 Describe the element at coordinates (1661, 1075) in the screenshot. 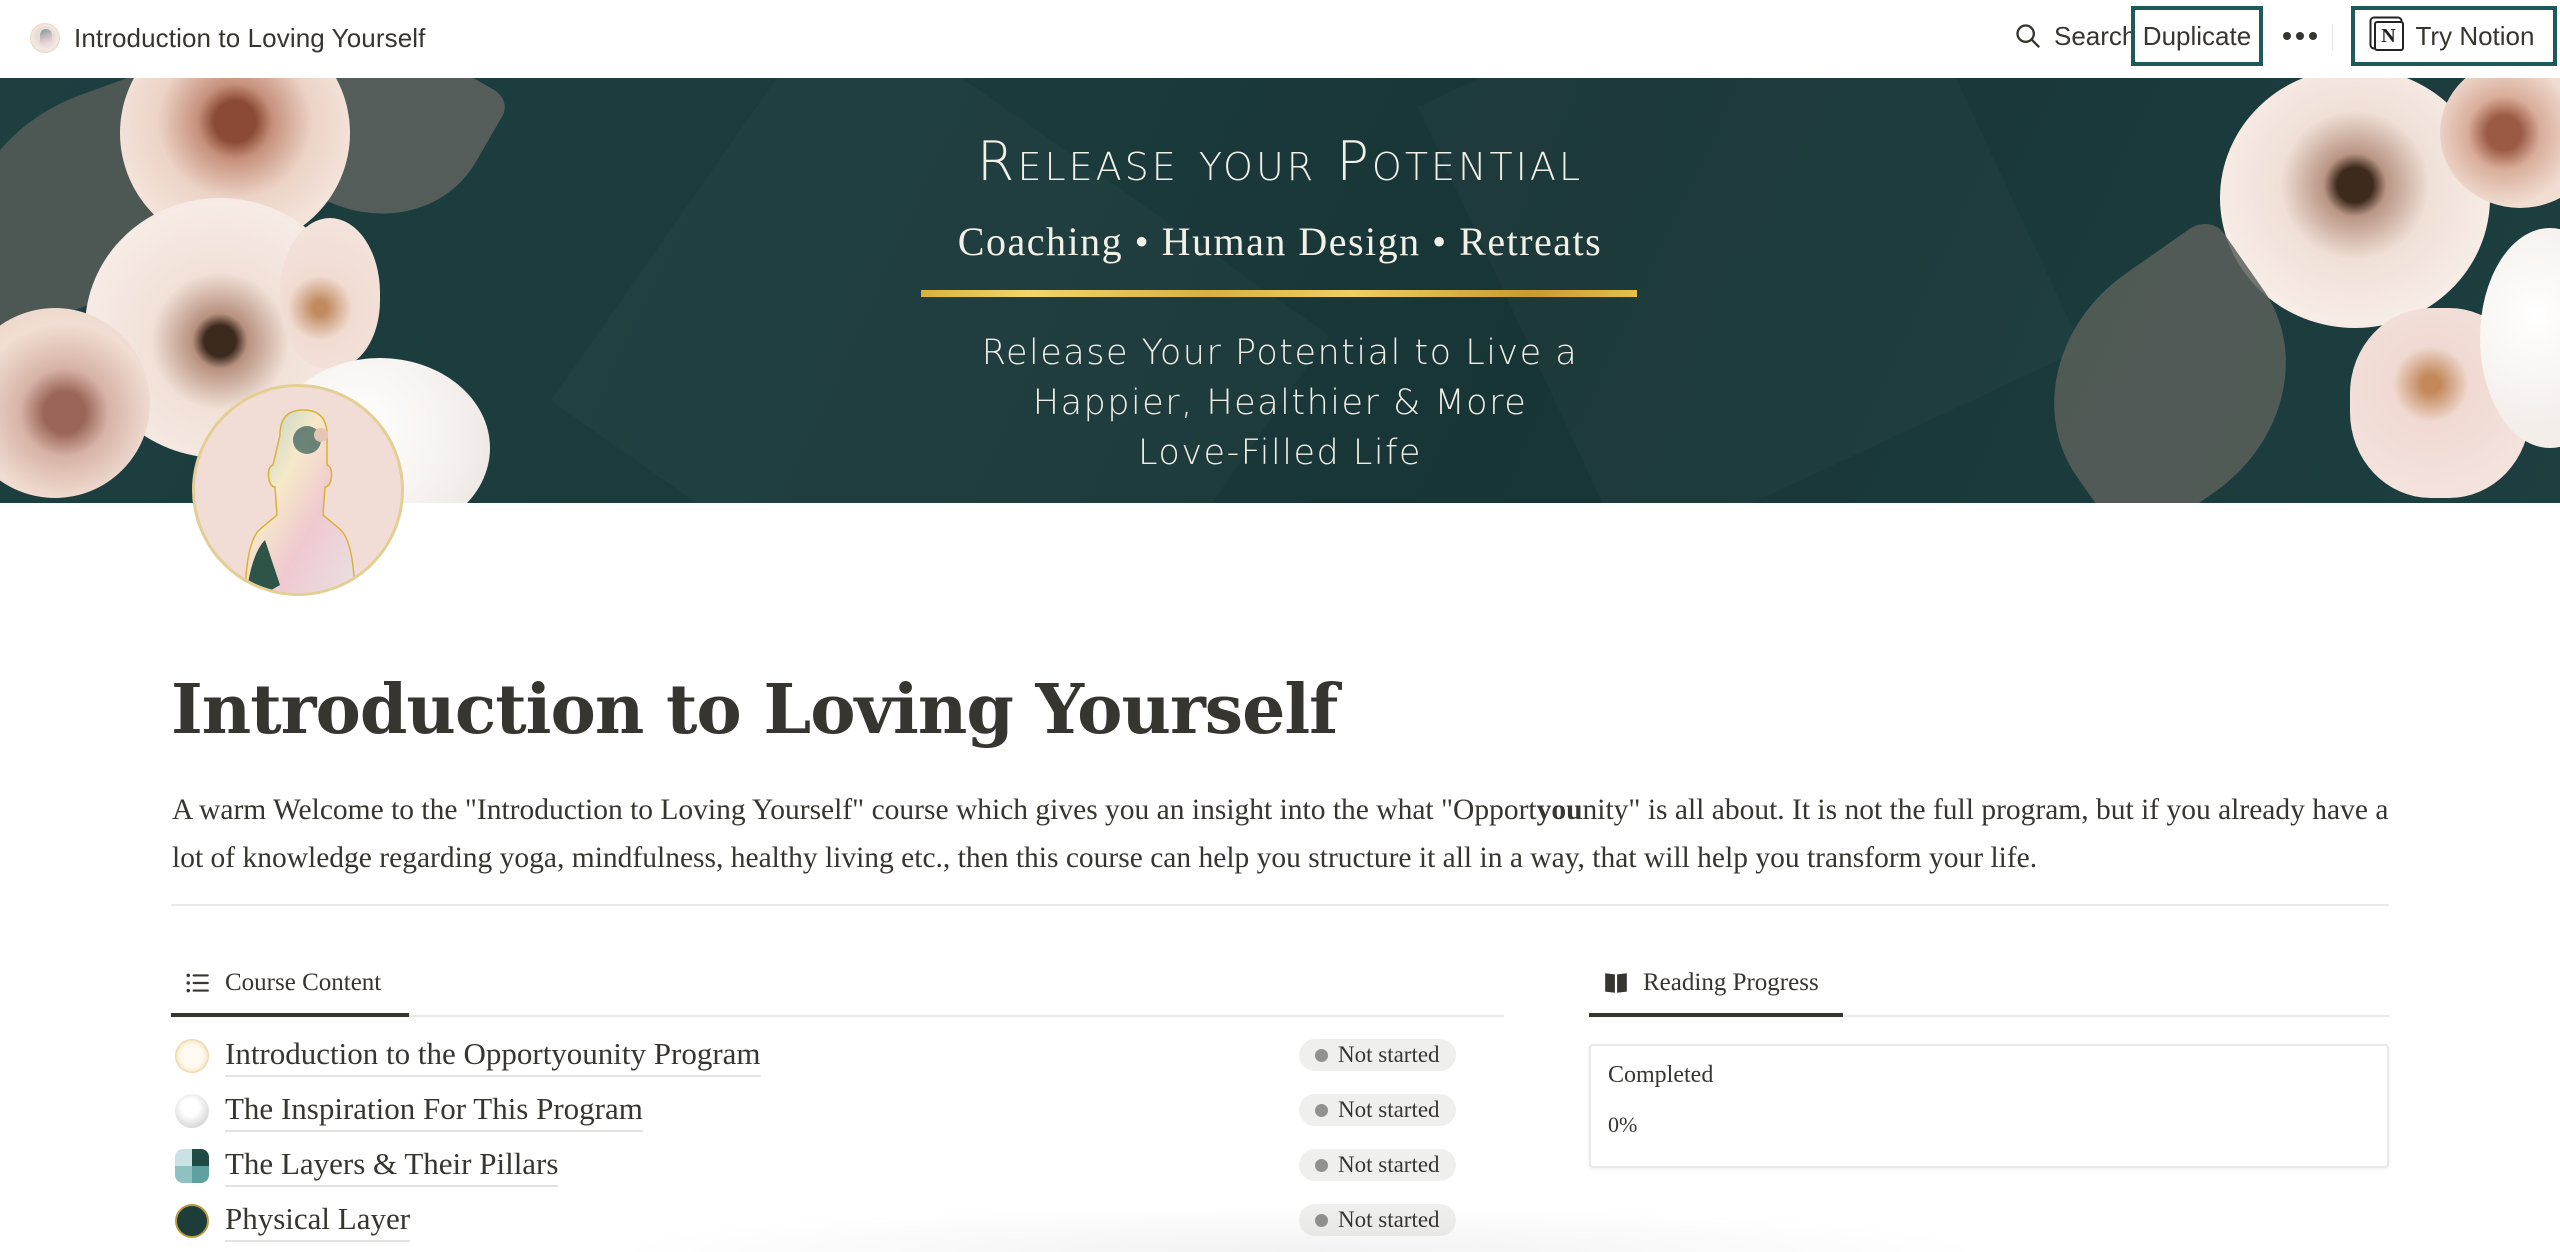

I see `progress-label: Completed` at that location.